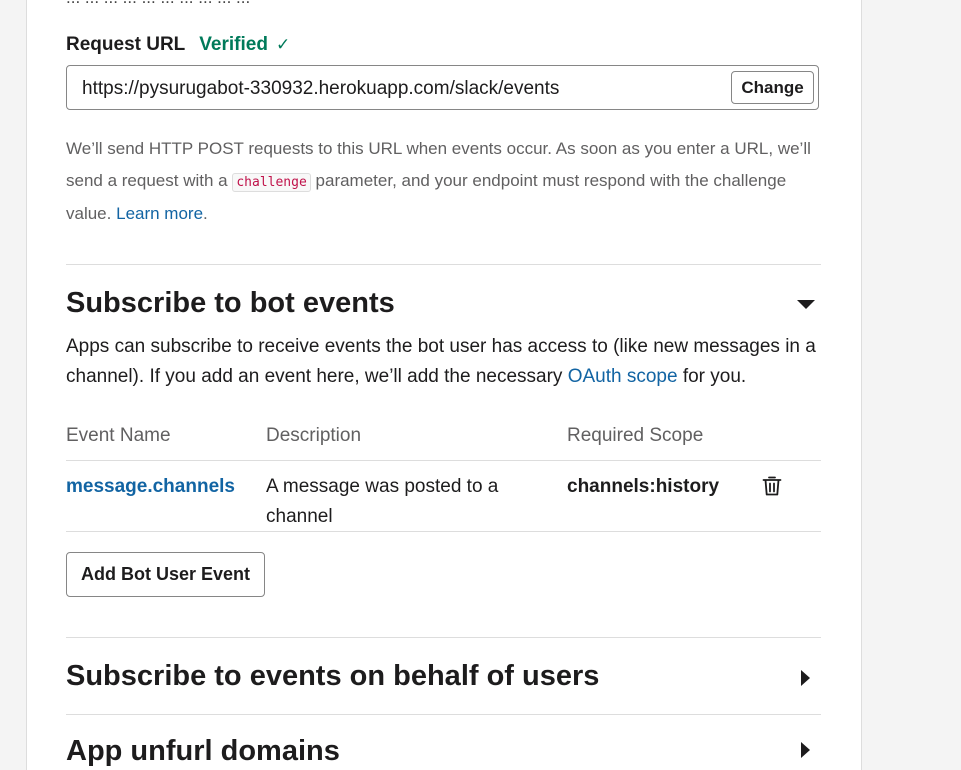 The image size is (961, 770). Describe the element at coordinates (332, 676) in the screenshot. I see `user-events-title: Subscribe to events on behalf of users` at that location.